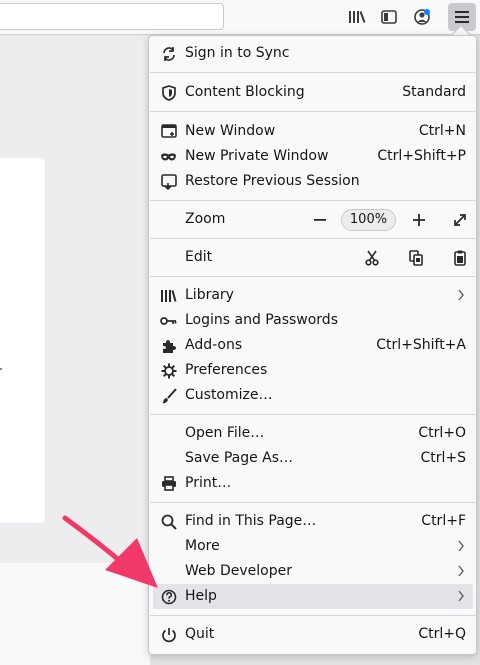 This screenshot has height=665, width=480. I want to click on library-button, so click(357, 17).